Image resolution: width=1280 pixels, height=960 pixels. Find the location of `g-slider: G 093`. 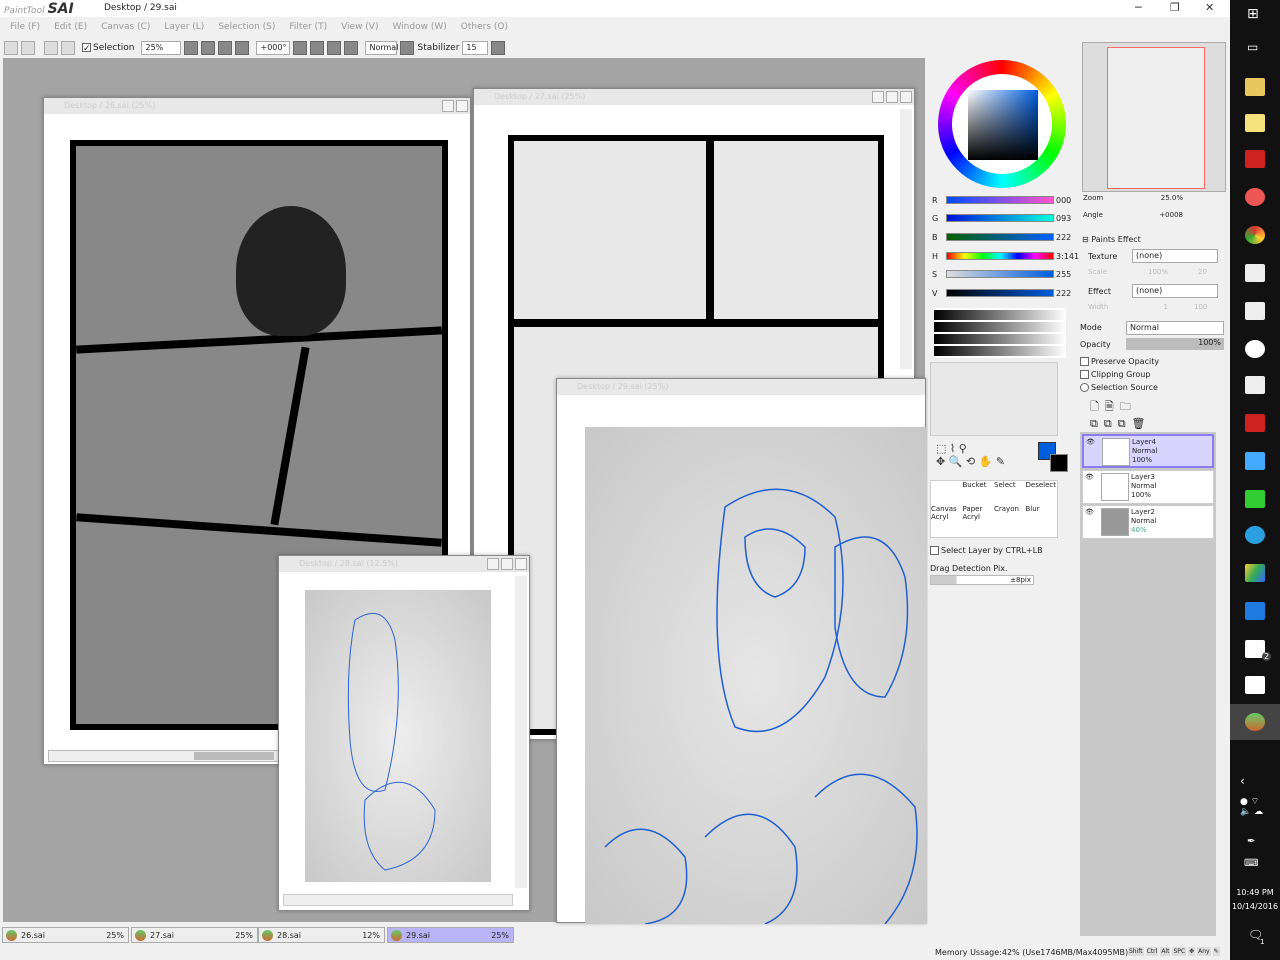

g-slider: G 093 is located at coordinates (1005, 219).